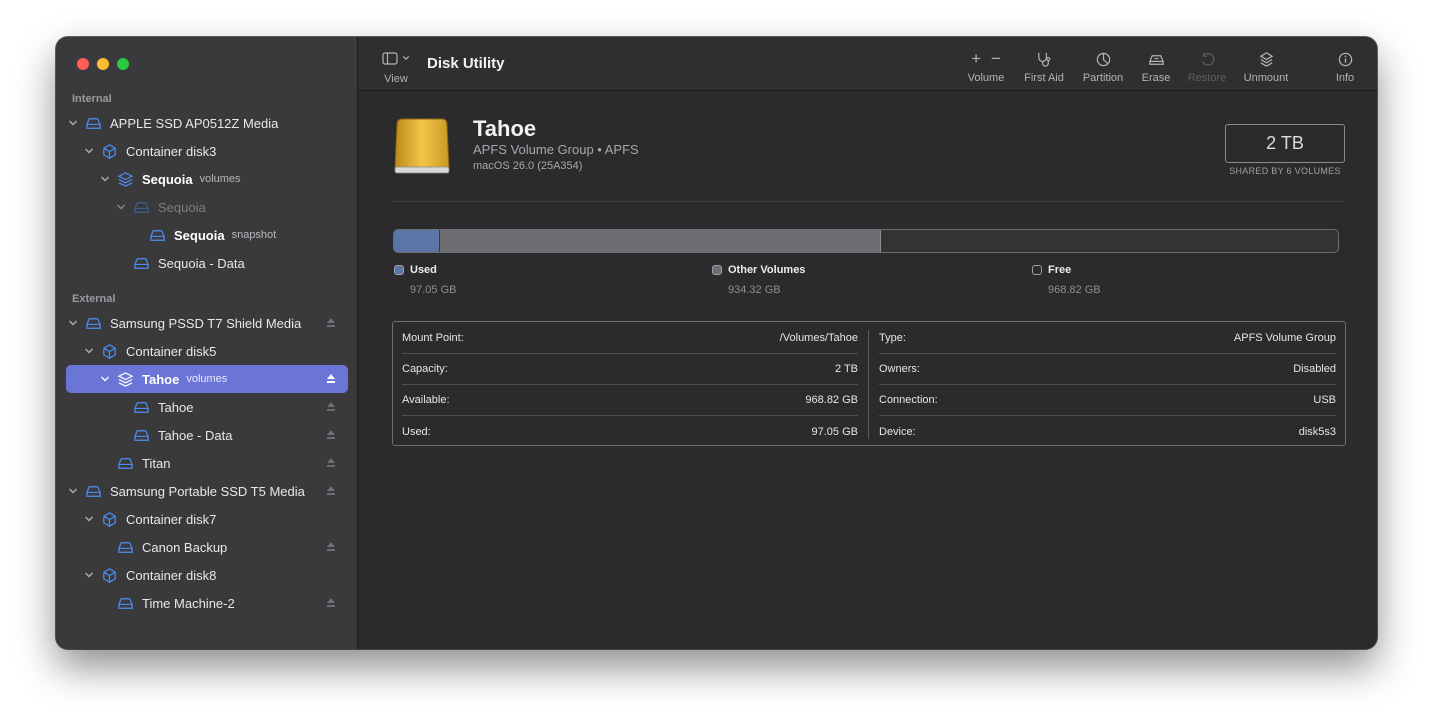 This screenshot has width=1433, height=723. I want to click on sidebar-item-container-disk3: Container disk3, so click(207, 151).